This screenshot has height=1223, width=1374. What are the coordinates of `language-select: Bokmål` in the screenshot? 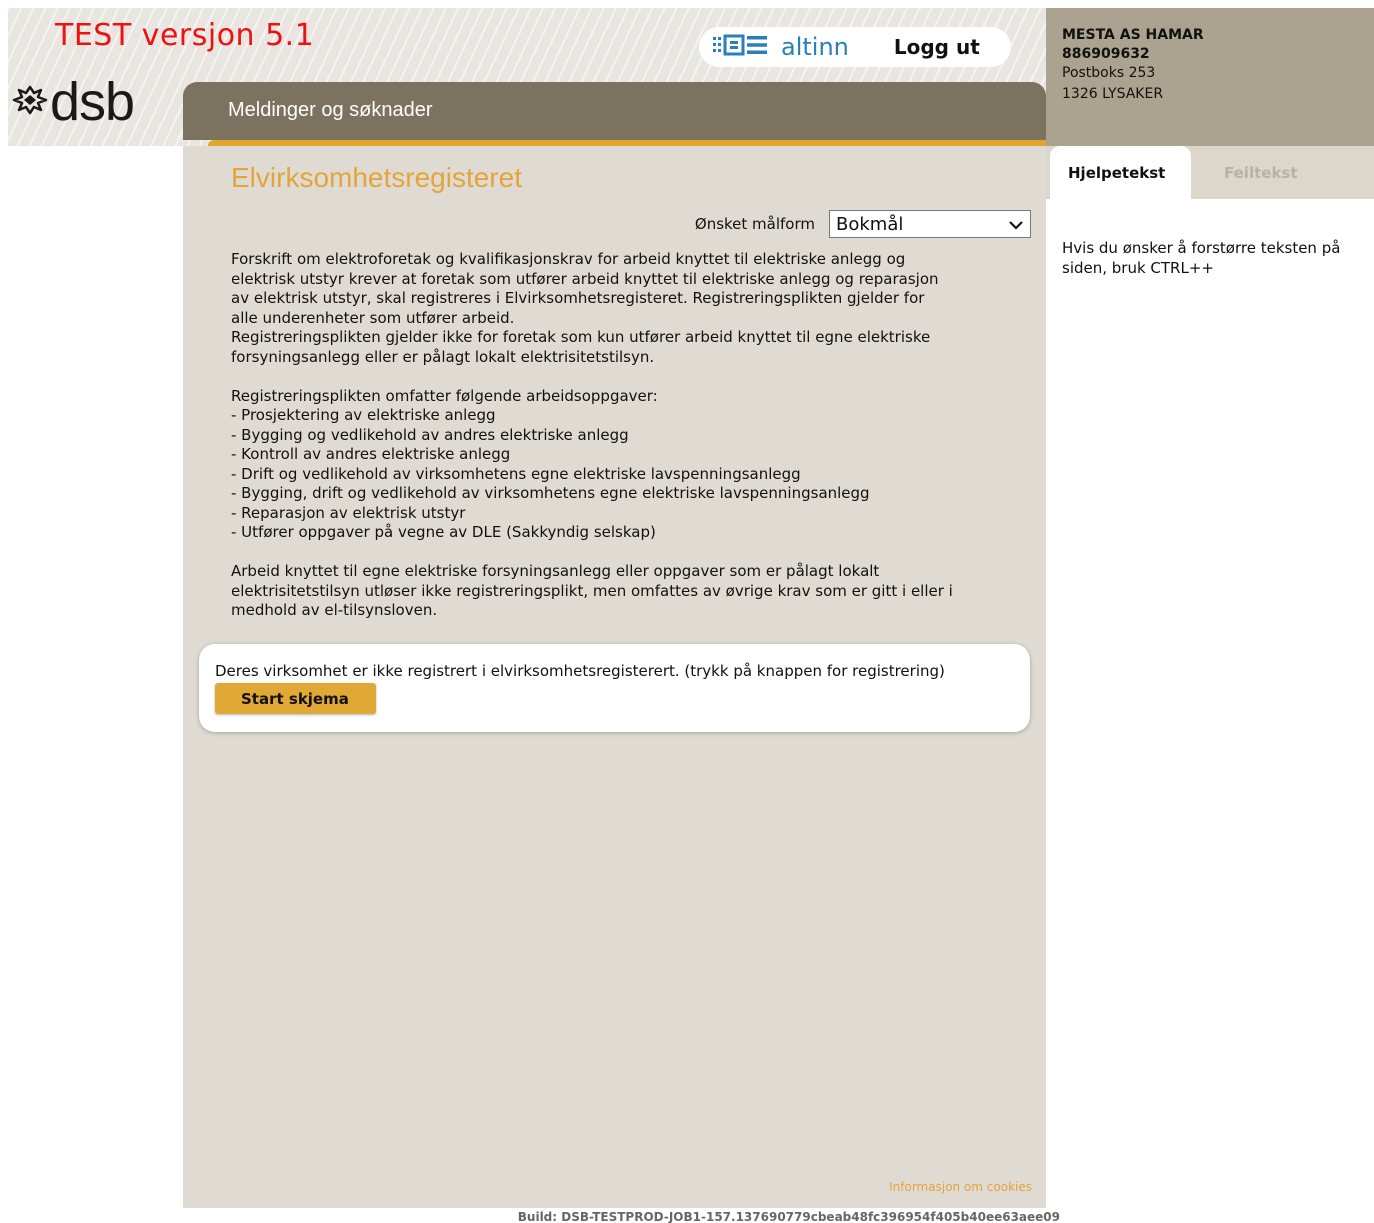 It's located at (930, 224).